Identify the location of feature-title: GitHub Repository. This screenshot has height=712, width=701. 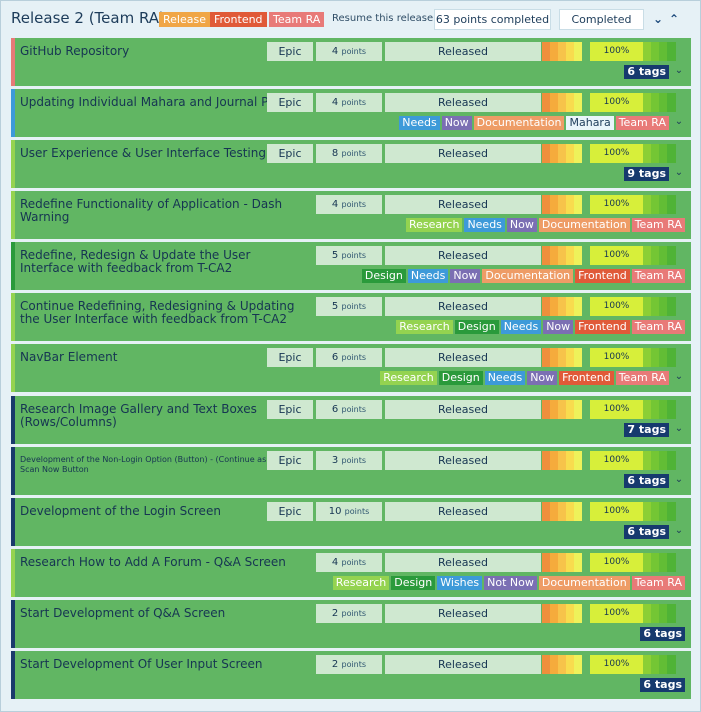
(162, 51).